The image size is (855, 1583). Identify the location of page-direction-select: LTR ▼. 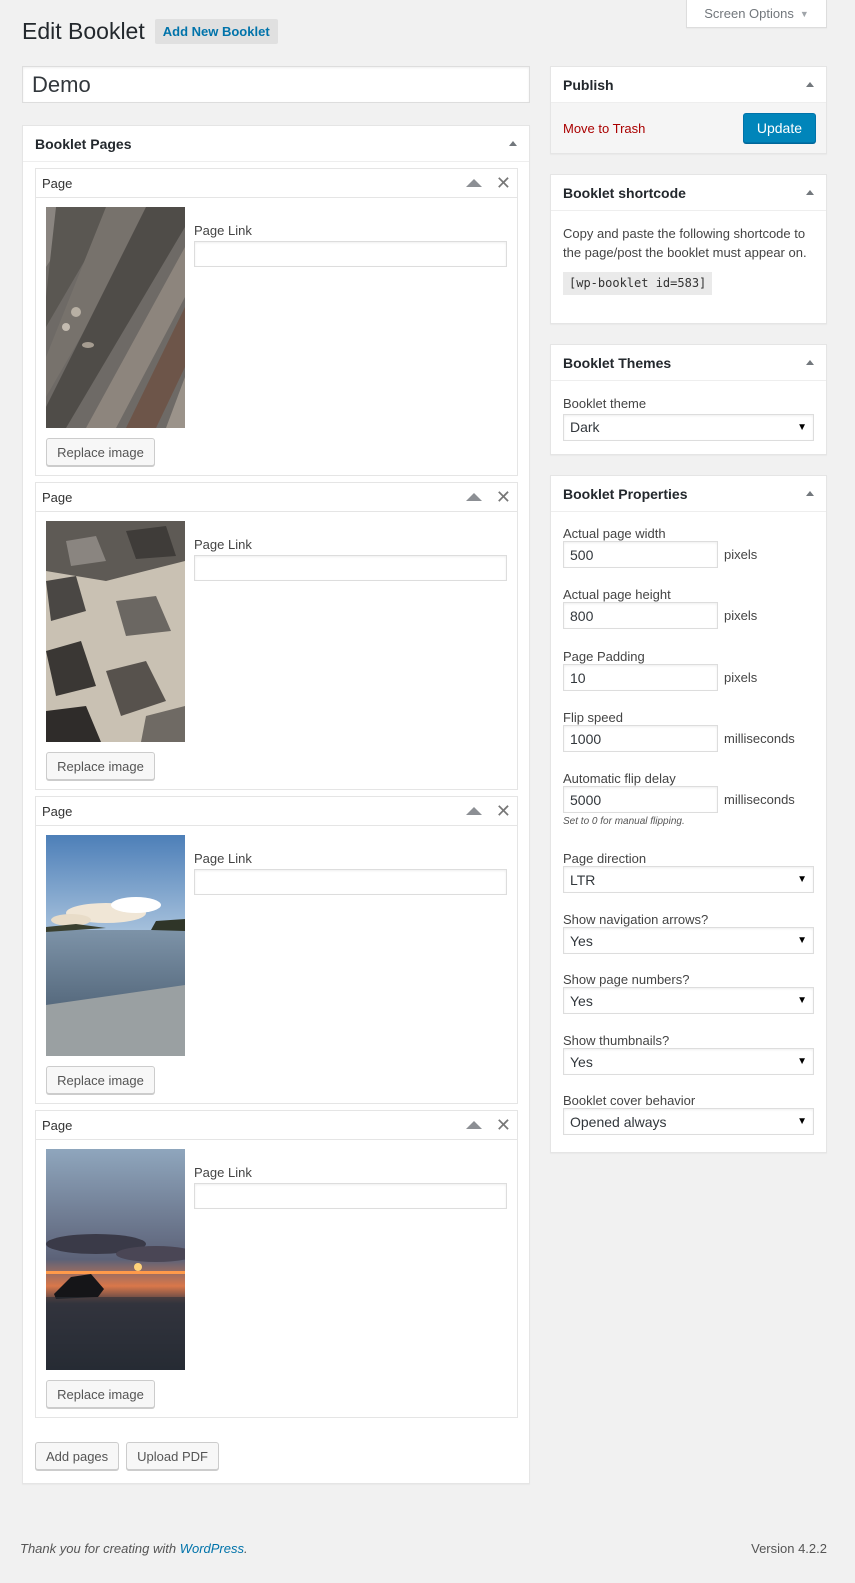
(688, 879).